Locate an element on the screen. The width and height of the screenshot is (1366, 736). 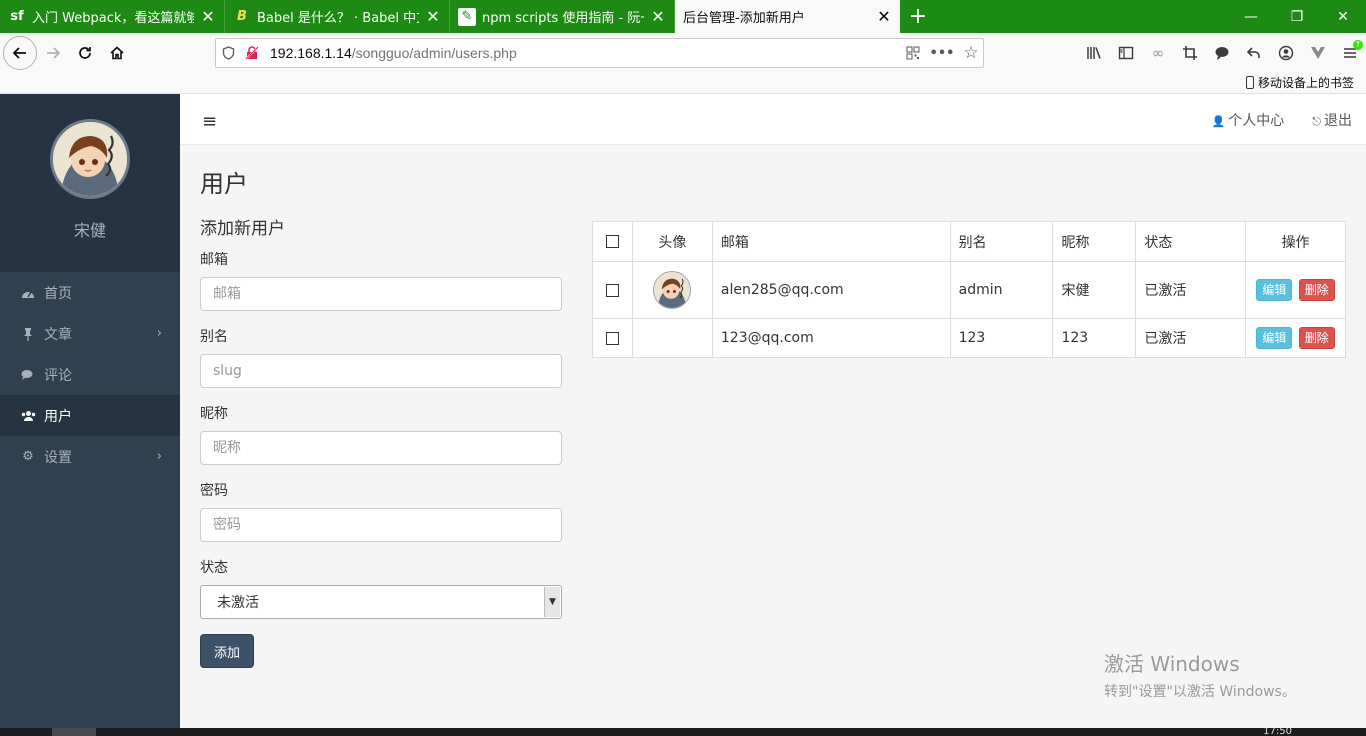
chat-icon is located at coordinates (1222, 53).